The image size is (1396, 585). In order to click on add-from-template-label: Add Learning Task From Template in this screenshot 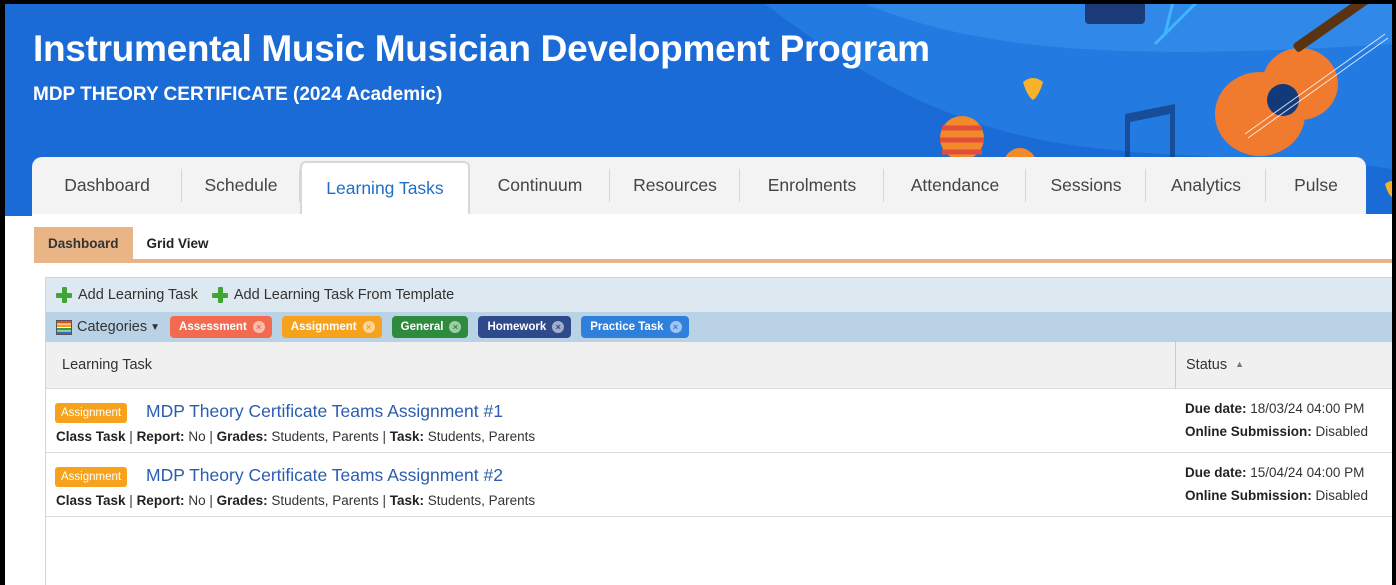, I will do `click(344, 295)`.